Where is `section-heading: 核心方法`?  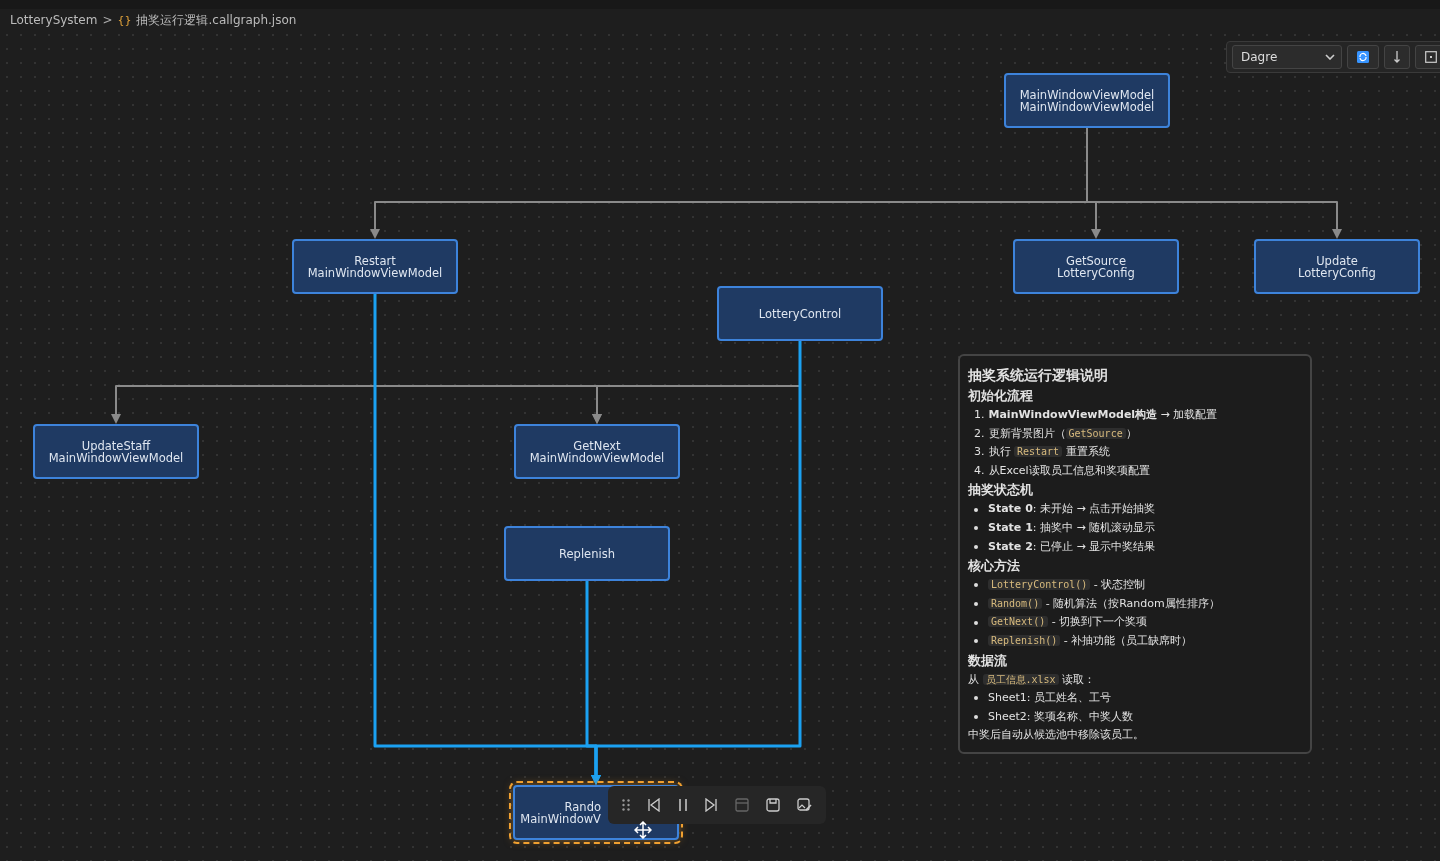 section-heading: 核心方法 is located at coordinates (994, 566).